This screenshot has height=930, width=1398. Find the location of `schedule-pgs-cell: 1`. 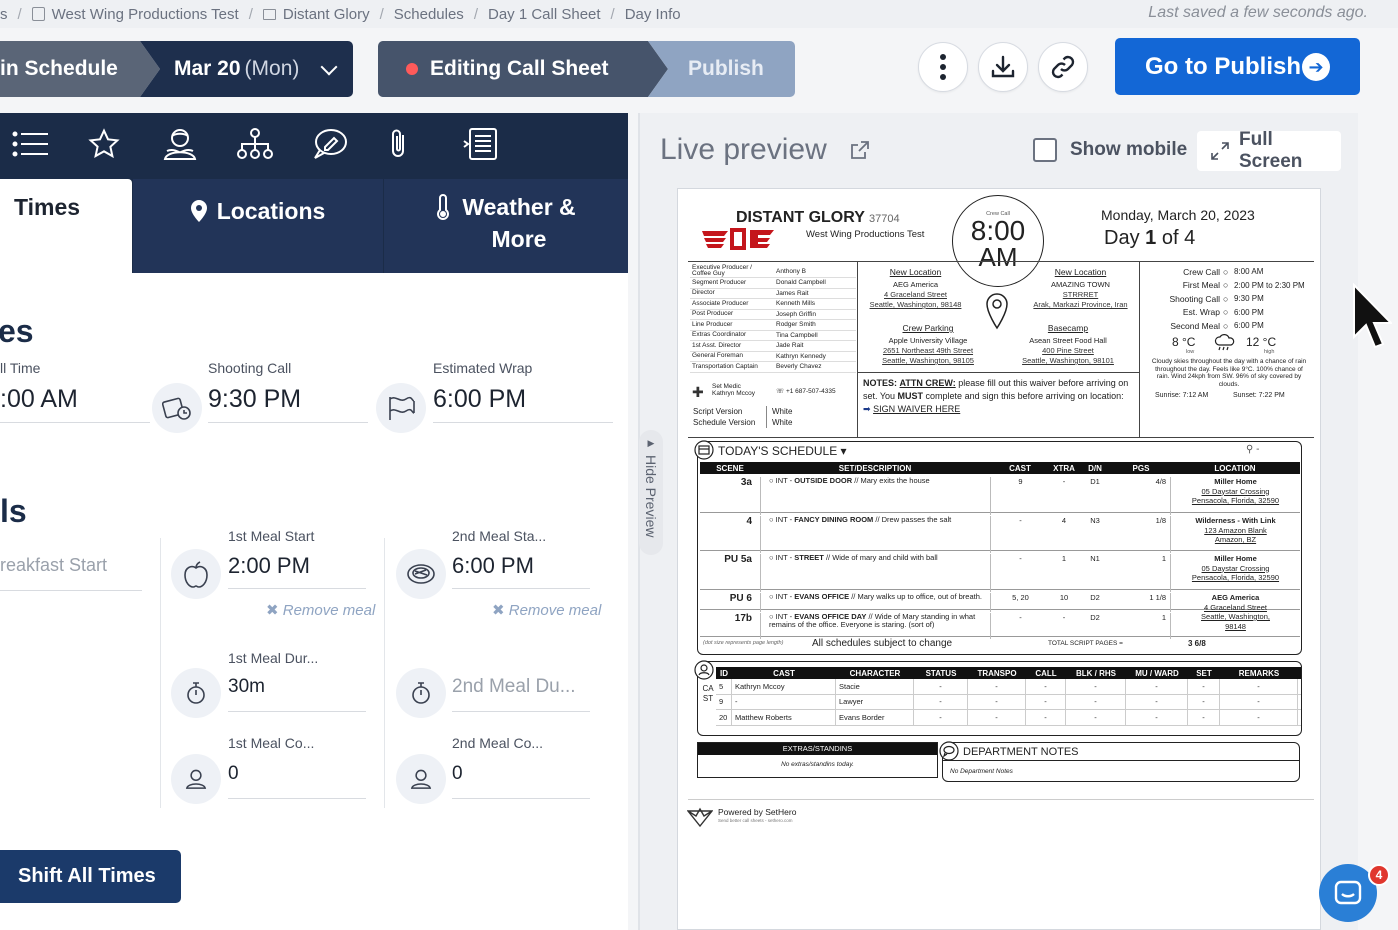

schedule-pgs-cell: 1 is located at coordinates (1163, 617).